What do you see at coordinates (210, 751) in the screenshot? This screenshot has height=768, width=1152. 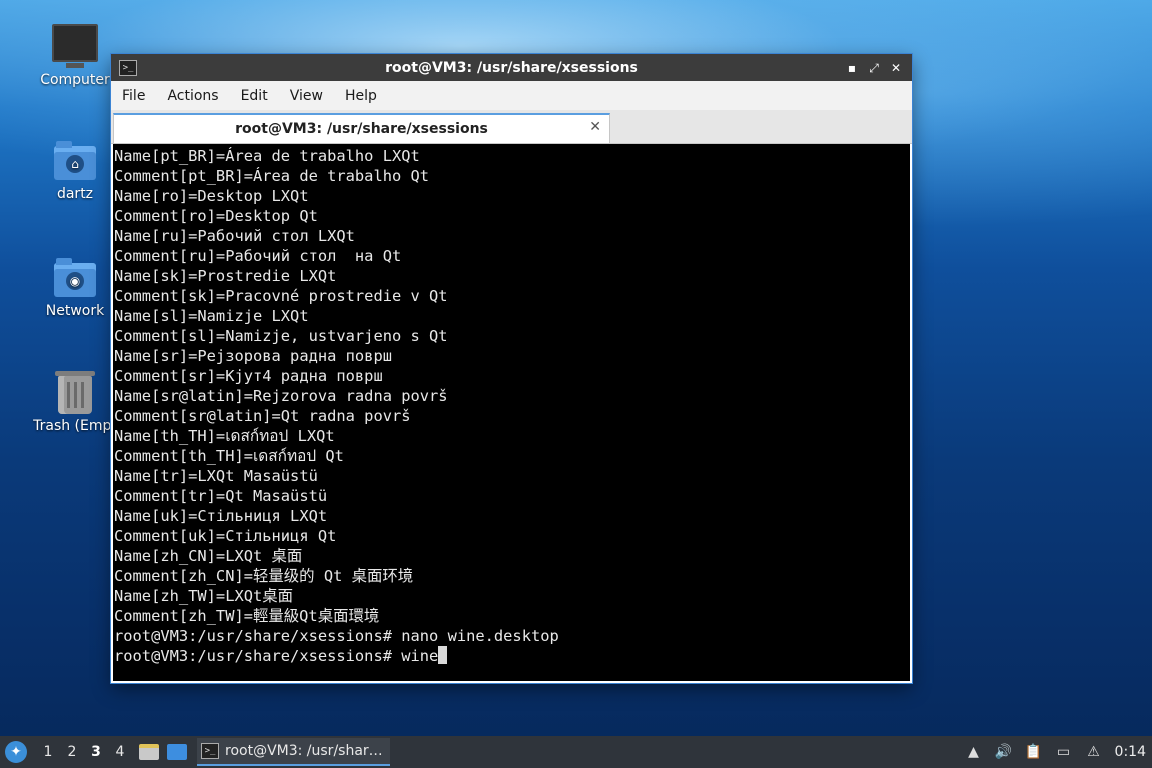 I see `terminal-task-icon: >_` at bounding box center [210, 751].